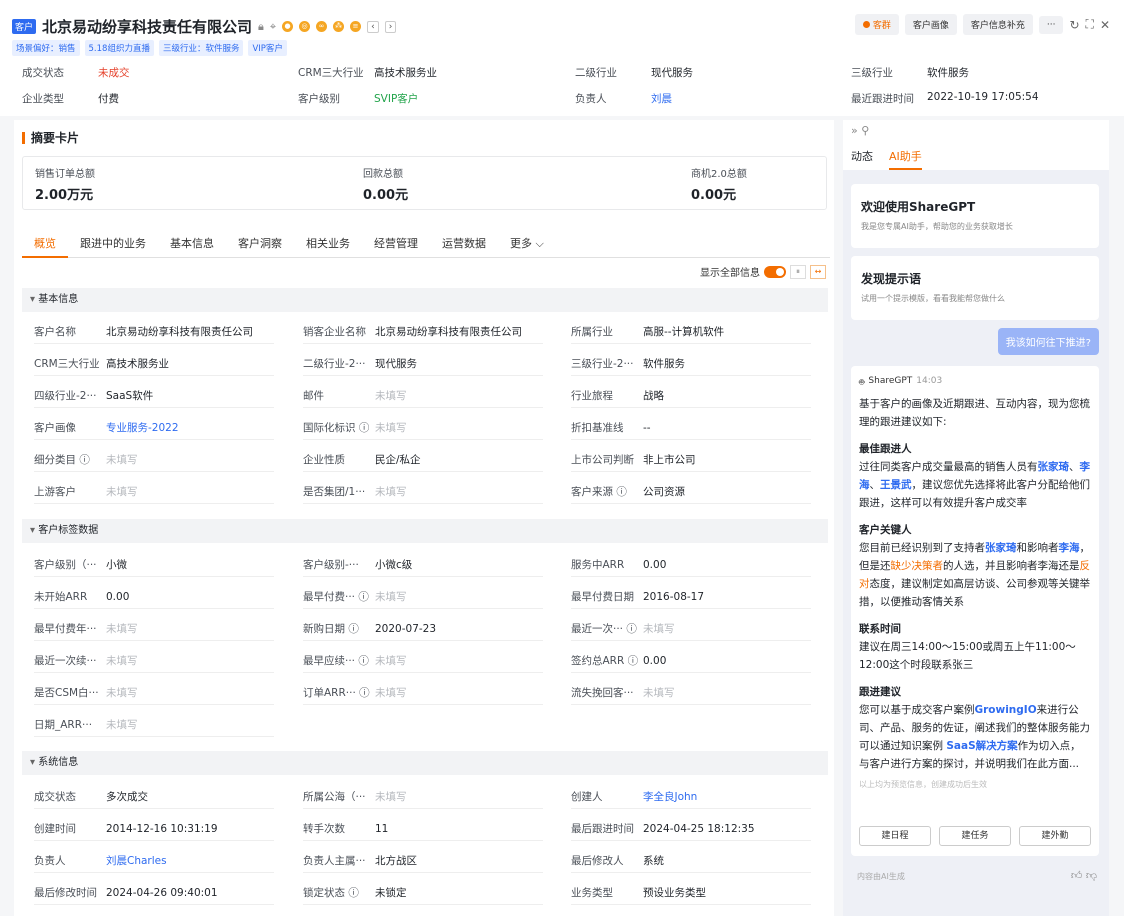  I want to click on field: 创建时间 2014-12-16 10:31:19, so click(154, 829).